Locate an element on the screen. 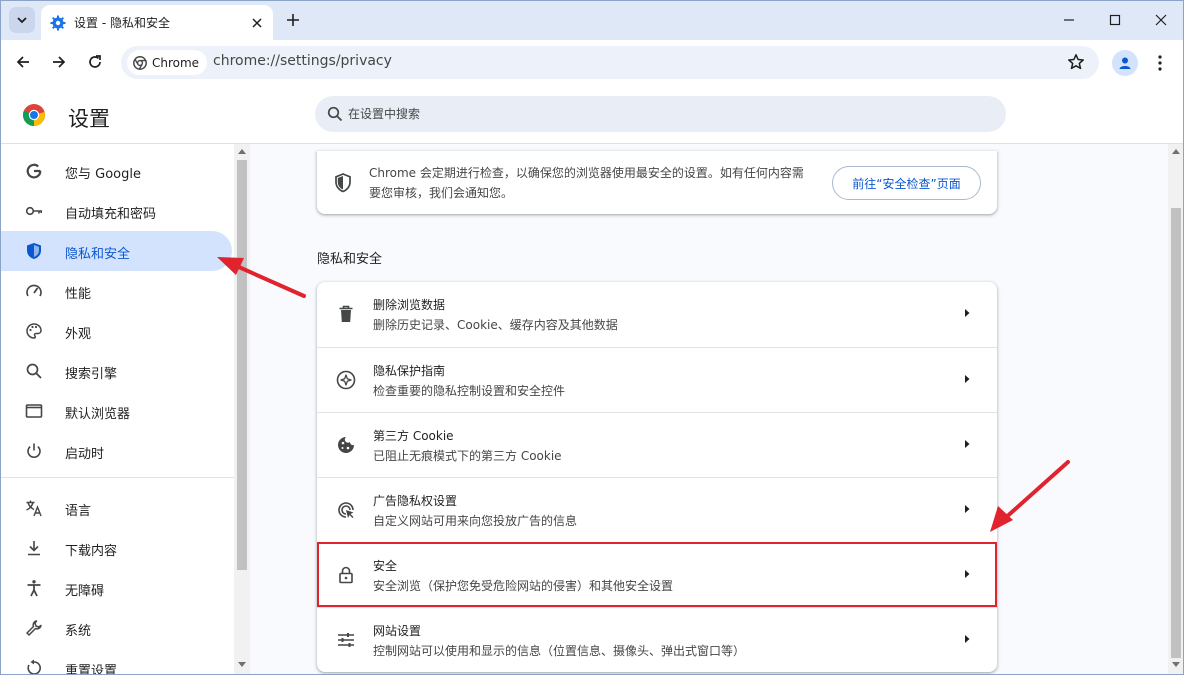  new-tab-button is located at coordinates (293, 20).